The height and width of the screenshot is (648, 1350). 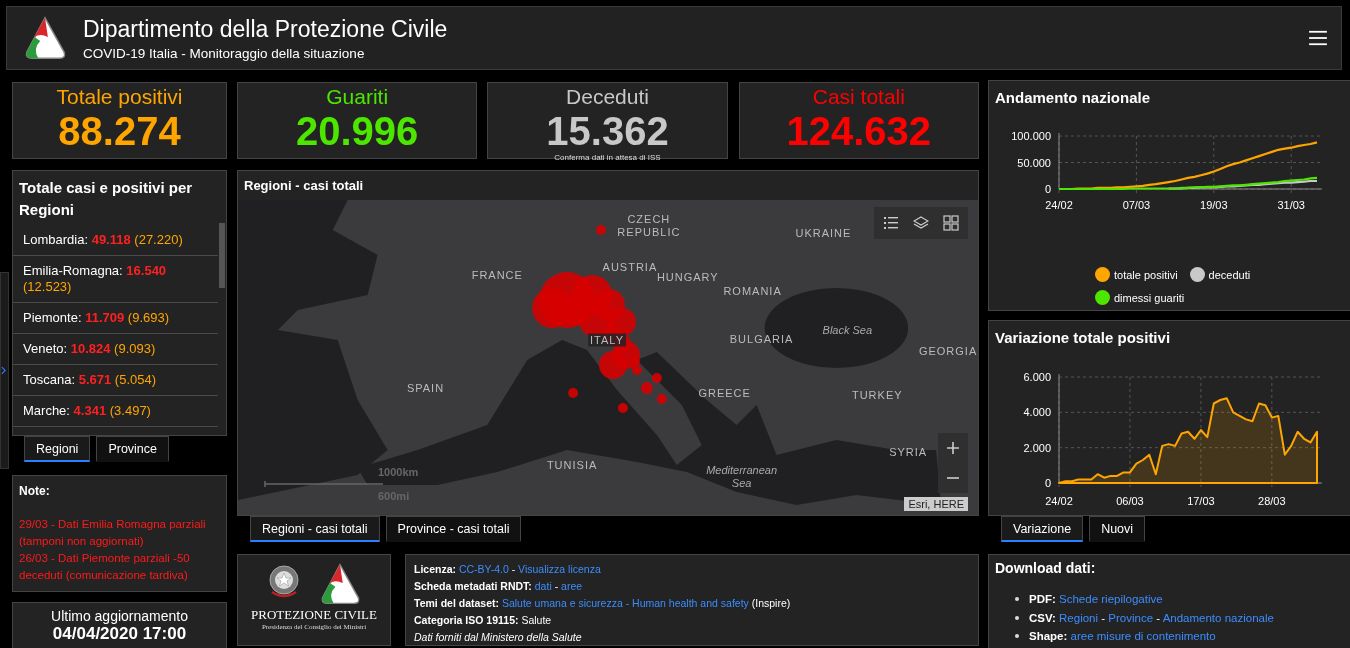 I want to click on stat-label: Totale positivi, so click(x=119, y=97).